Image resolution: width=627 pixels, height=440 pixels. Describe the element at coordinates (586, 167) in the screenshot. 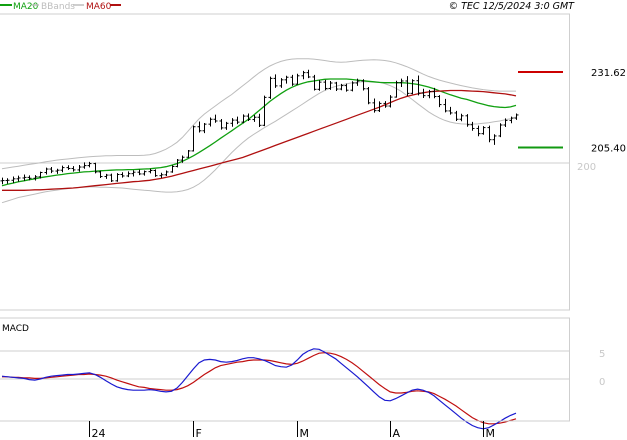

I see `price-y-tick-label: 200` at that location.